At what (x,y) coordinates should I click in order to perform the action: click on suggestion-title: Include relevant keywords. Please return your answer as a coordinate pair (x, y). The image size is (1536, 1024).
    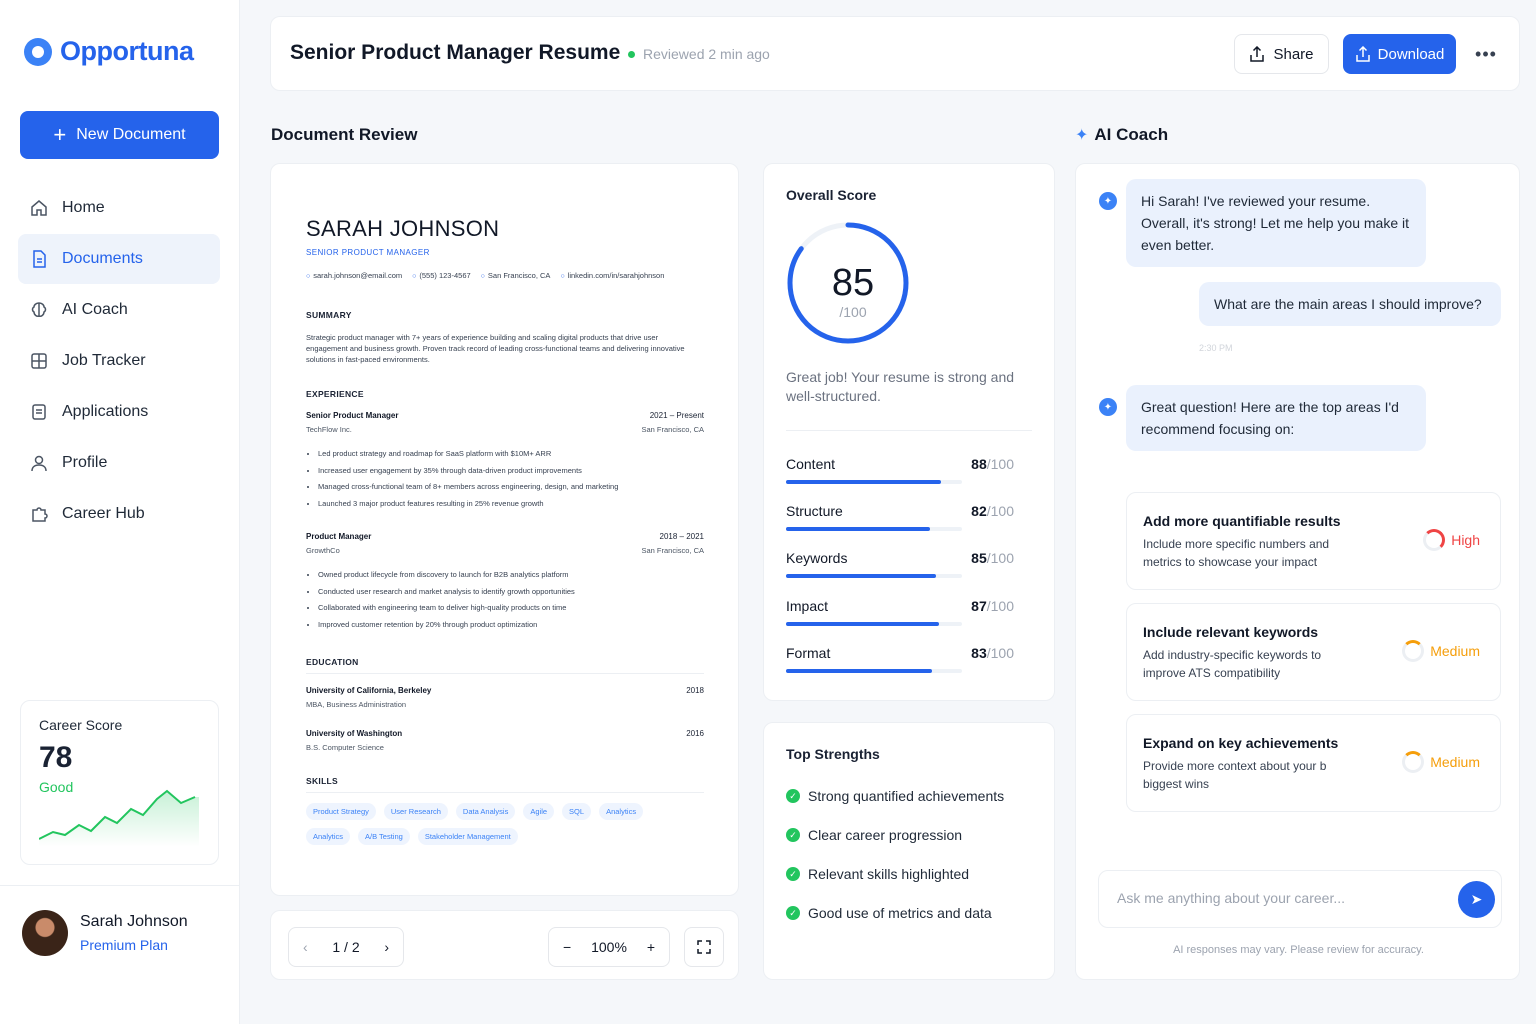
    Looking at the image, I should click on (1231, 632).